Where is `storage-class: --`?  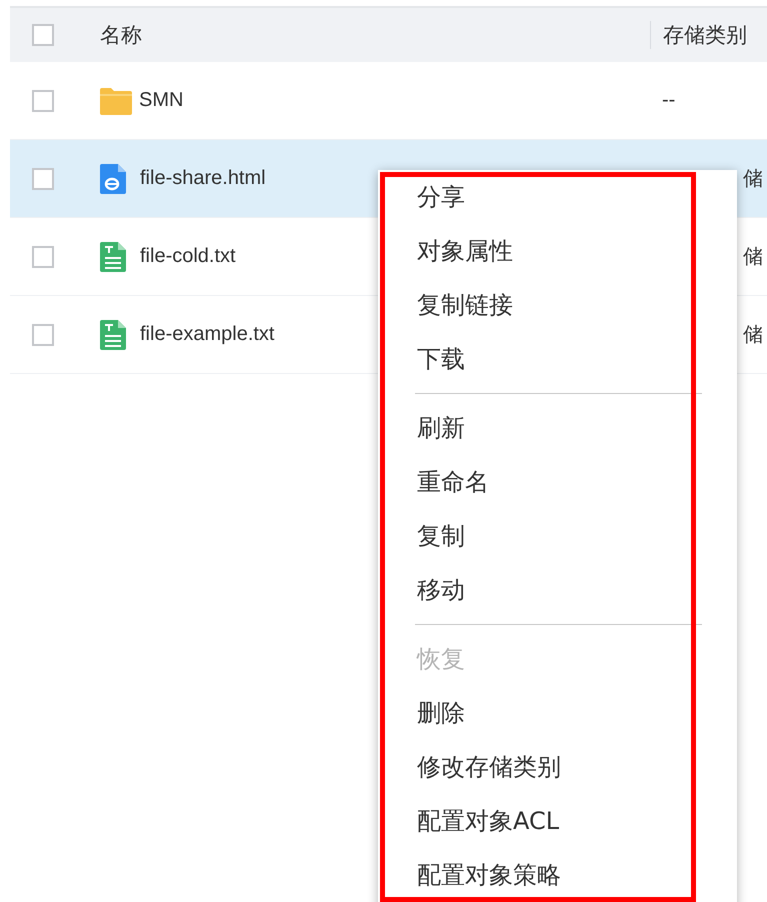
storage-class: -- is located at coordinates (669, 100).